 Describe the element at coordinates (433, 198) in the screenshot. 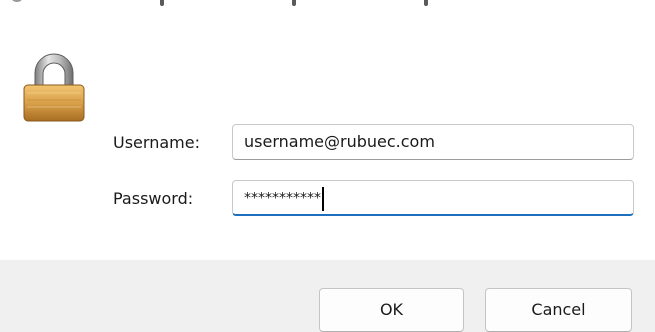

I see `password-input: ***********` at that location.